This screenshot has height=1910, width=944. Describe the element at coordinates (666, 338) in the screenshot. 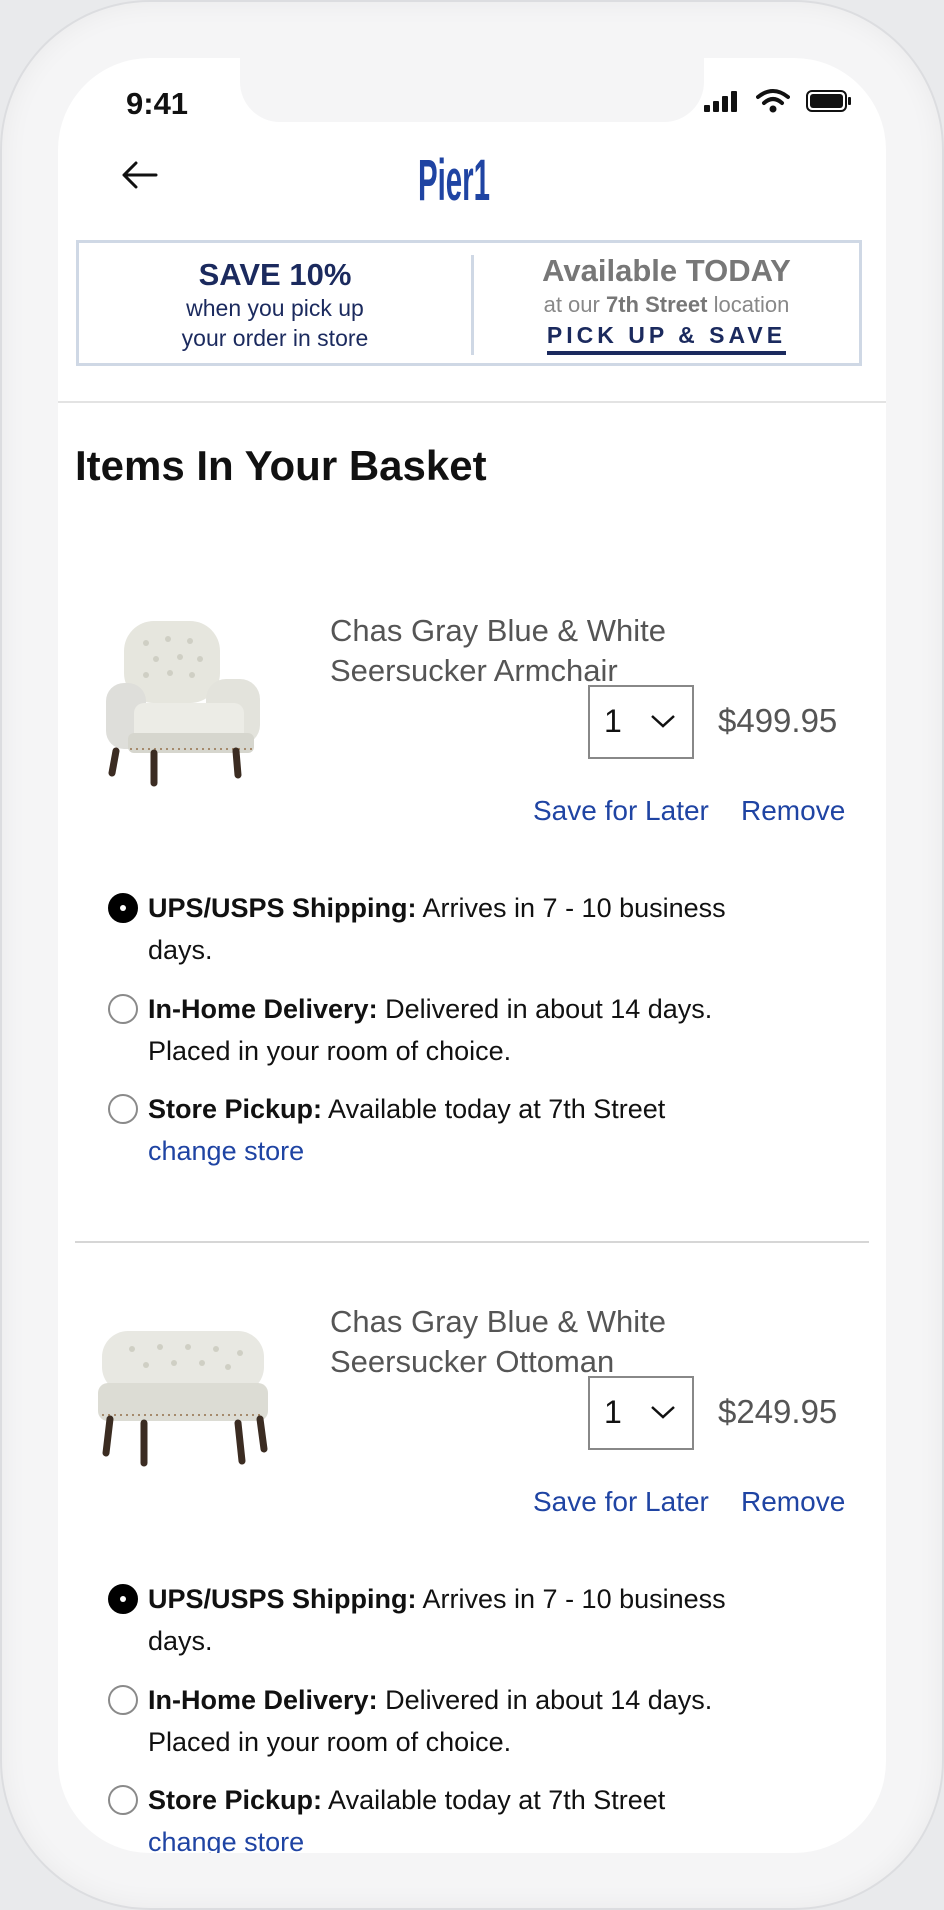

I see `pickup-and-save-link: PICK UP & SAVE` at that location.